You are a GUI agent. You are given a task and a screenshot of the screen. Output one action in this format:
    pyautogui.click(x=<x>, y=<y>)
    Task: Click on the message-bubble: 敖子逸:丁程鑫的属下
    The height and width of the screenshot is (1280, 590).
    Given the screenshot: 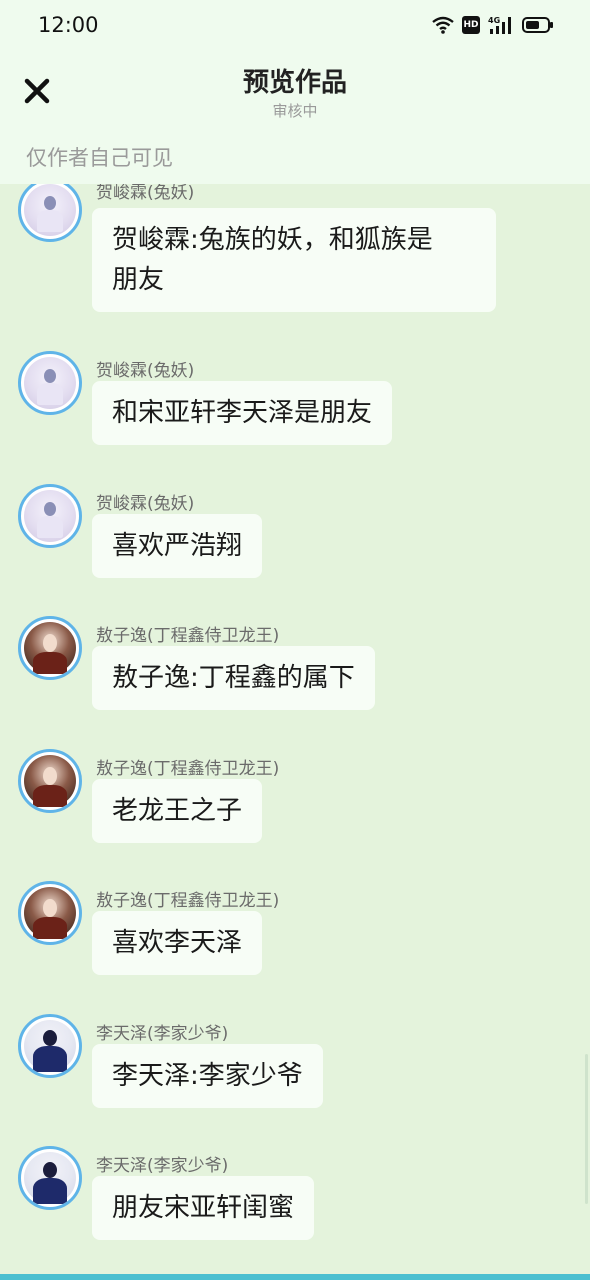 What is the action you would take?
    pyautogui.click(x=233, y=678)
    